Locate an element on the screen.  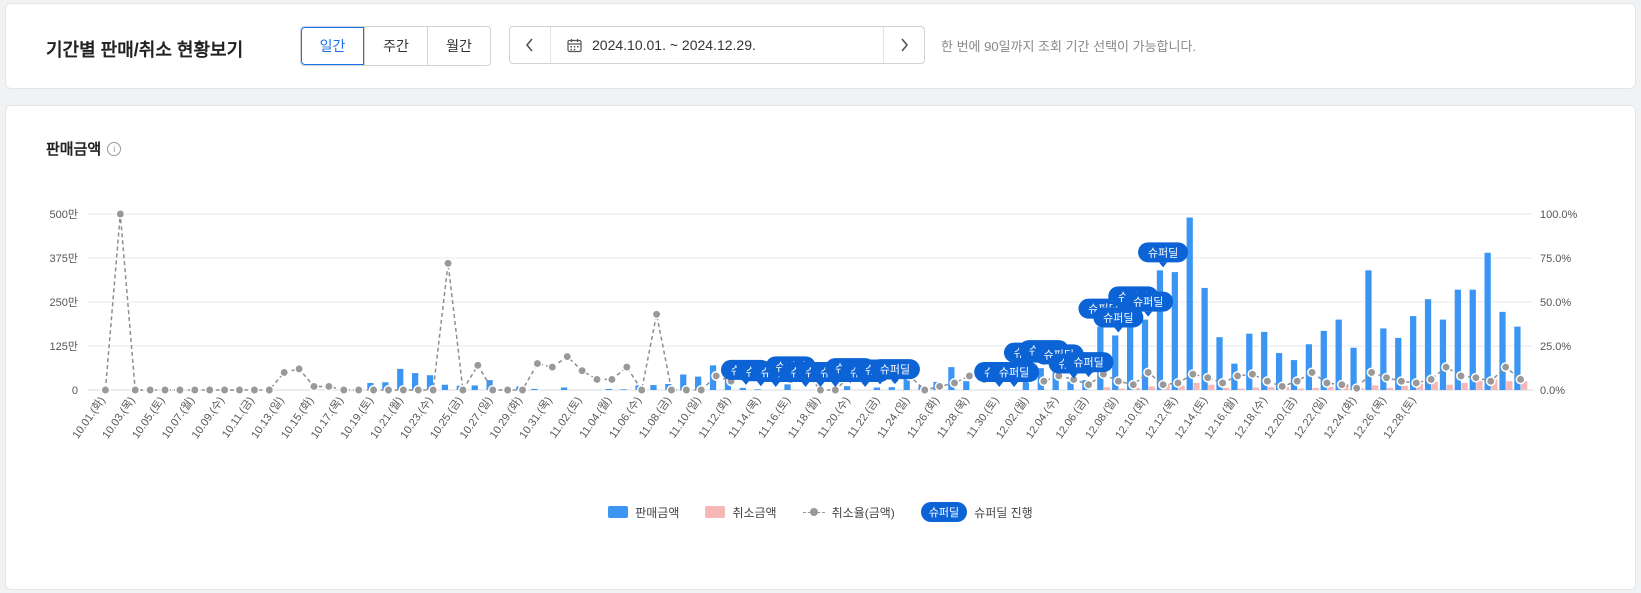
period-hint: 한 번에 90일까지 조회 기간 선택이 가능합니다. is located at coordinates (1069, 46).